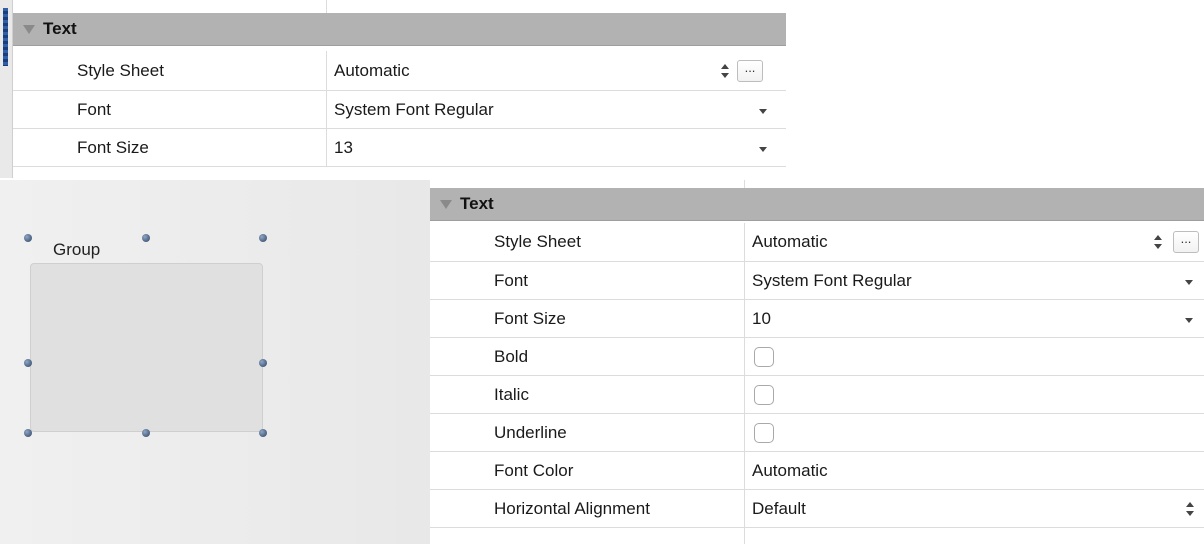 Image resolution: width=1204 pixels, height=544 pixels. I want to click on resize-handle-bottom-right, so click(263, 433).